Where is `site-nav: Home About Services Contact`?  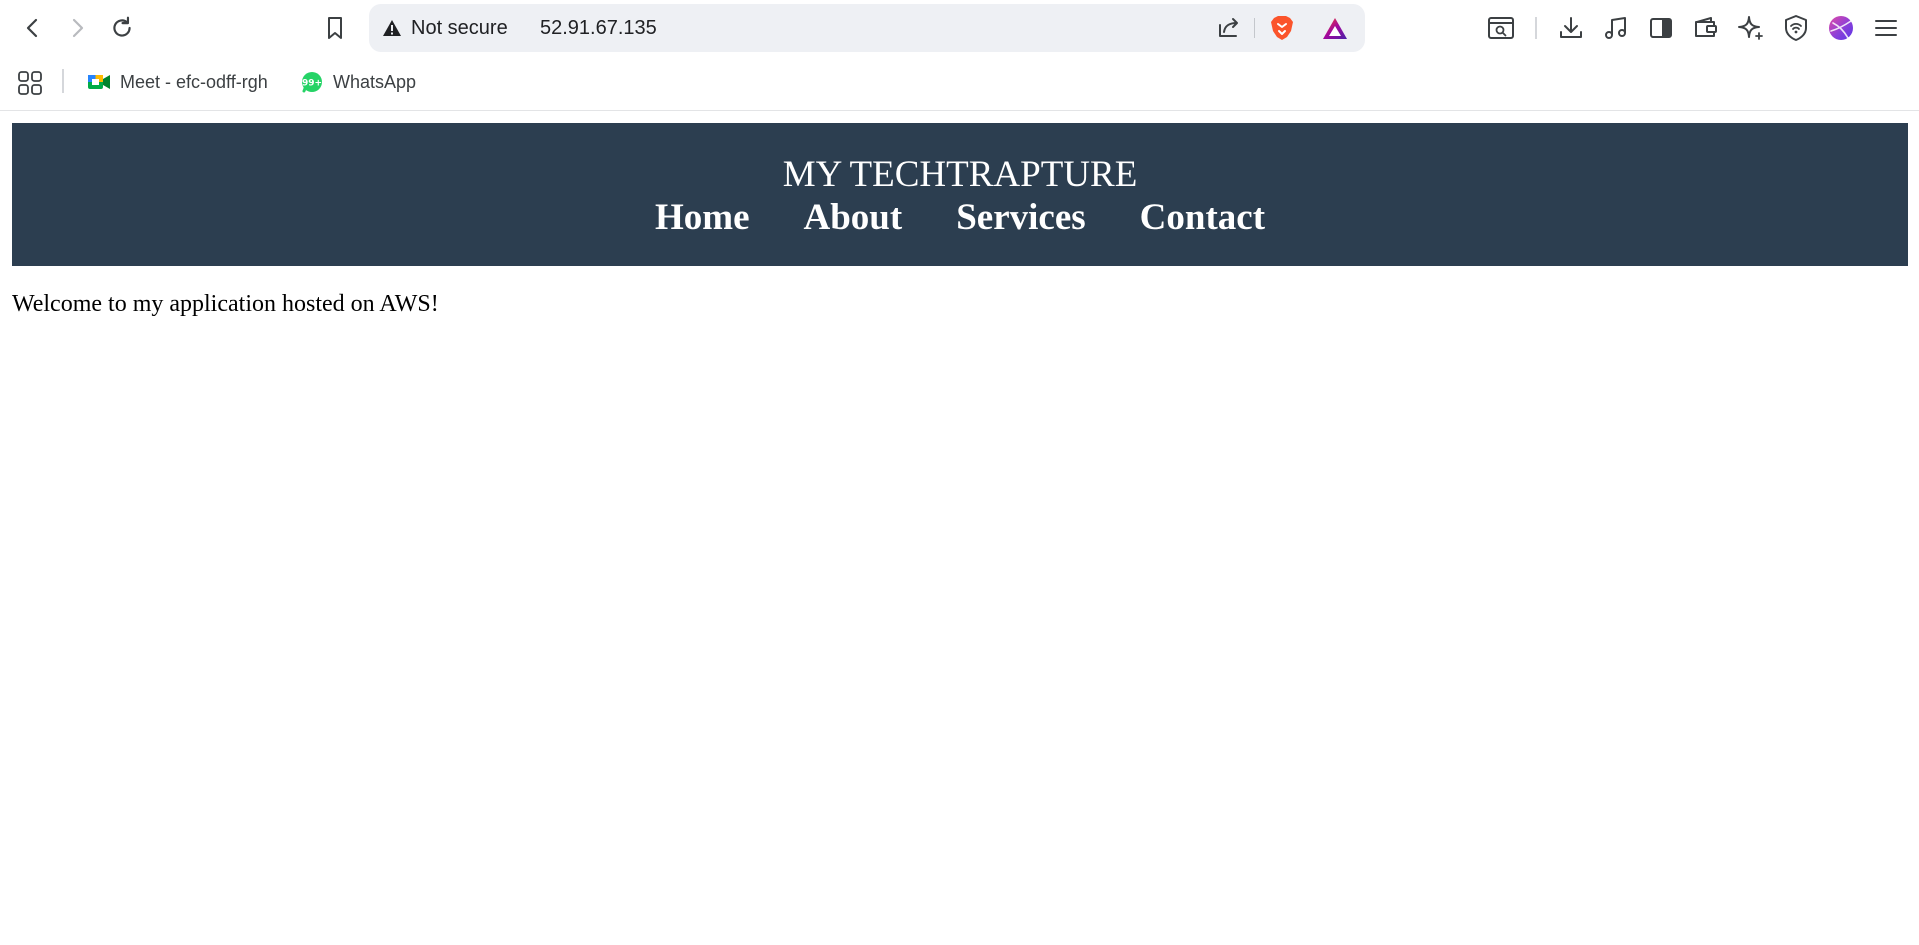 site-nav: Home About Services Contact is located at coordinates (960, 218).